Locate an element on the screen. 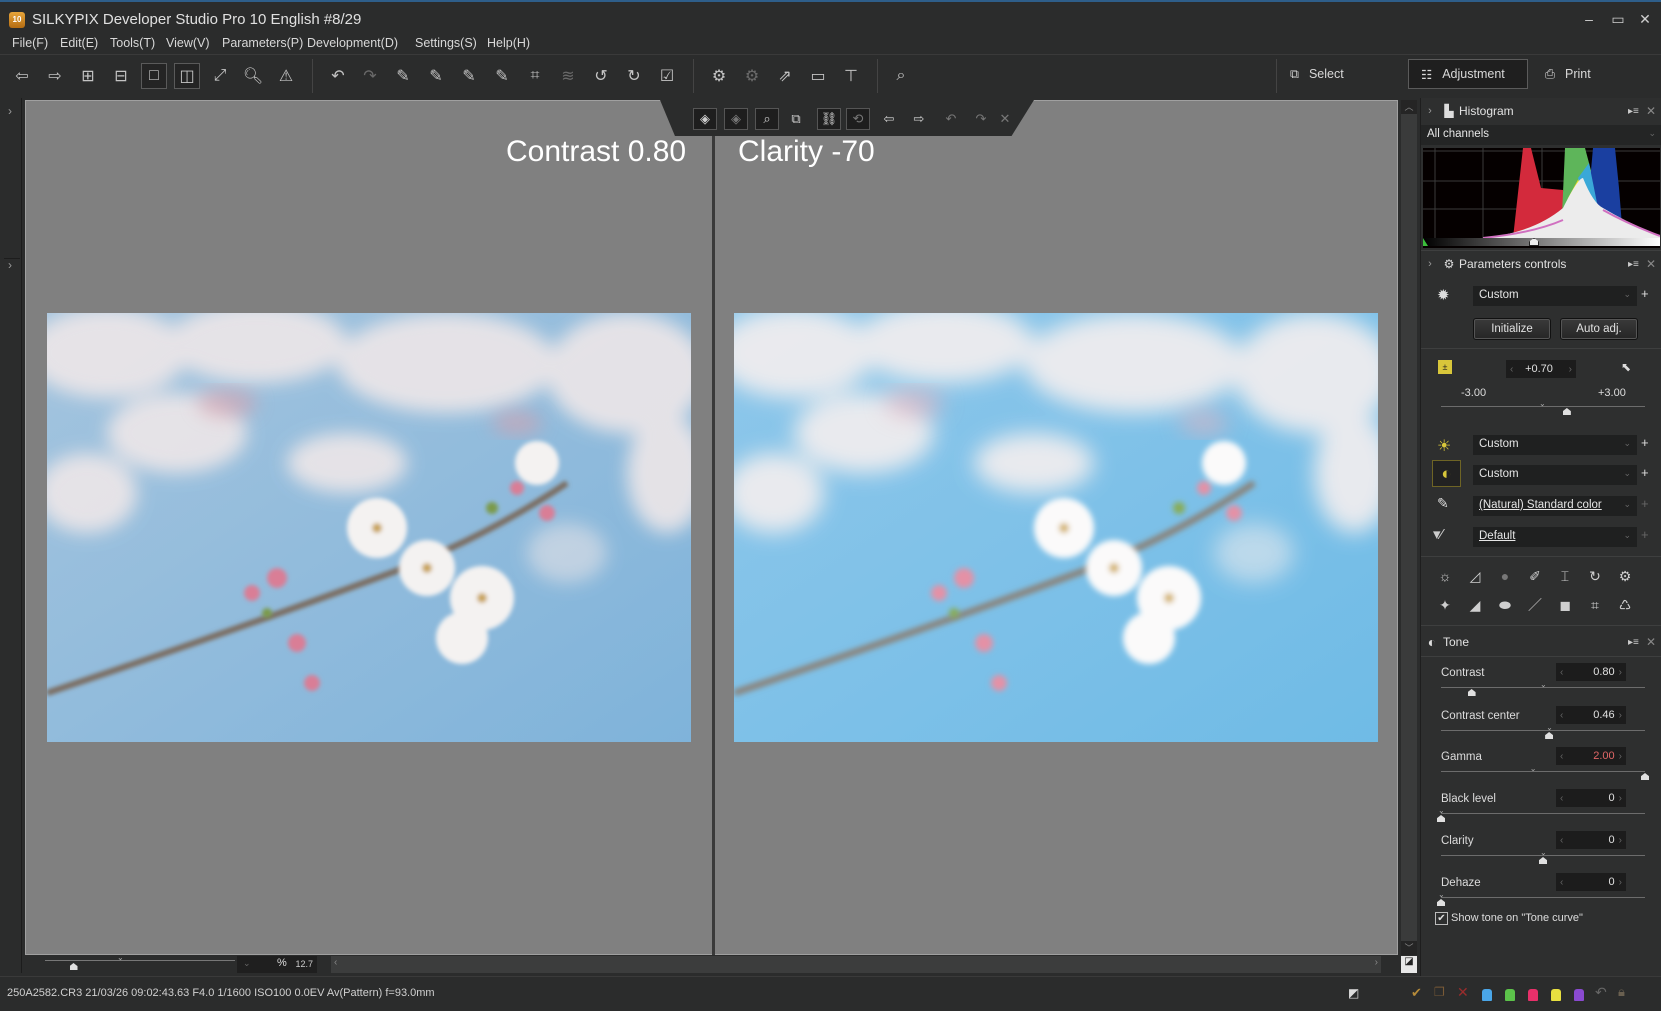 This screenshot has width=1661, height=1011. swap-compare-icon: ◈ is located at coordinates (705, 119).